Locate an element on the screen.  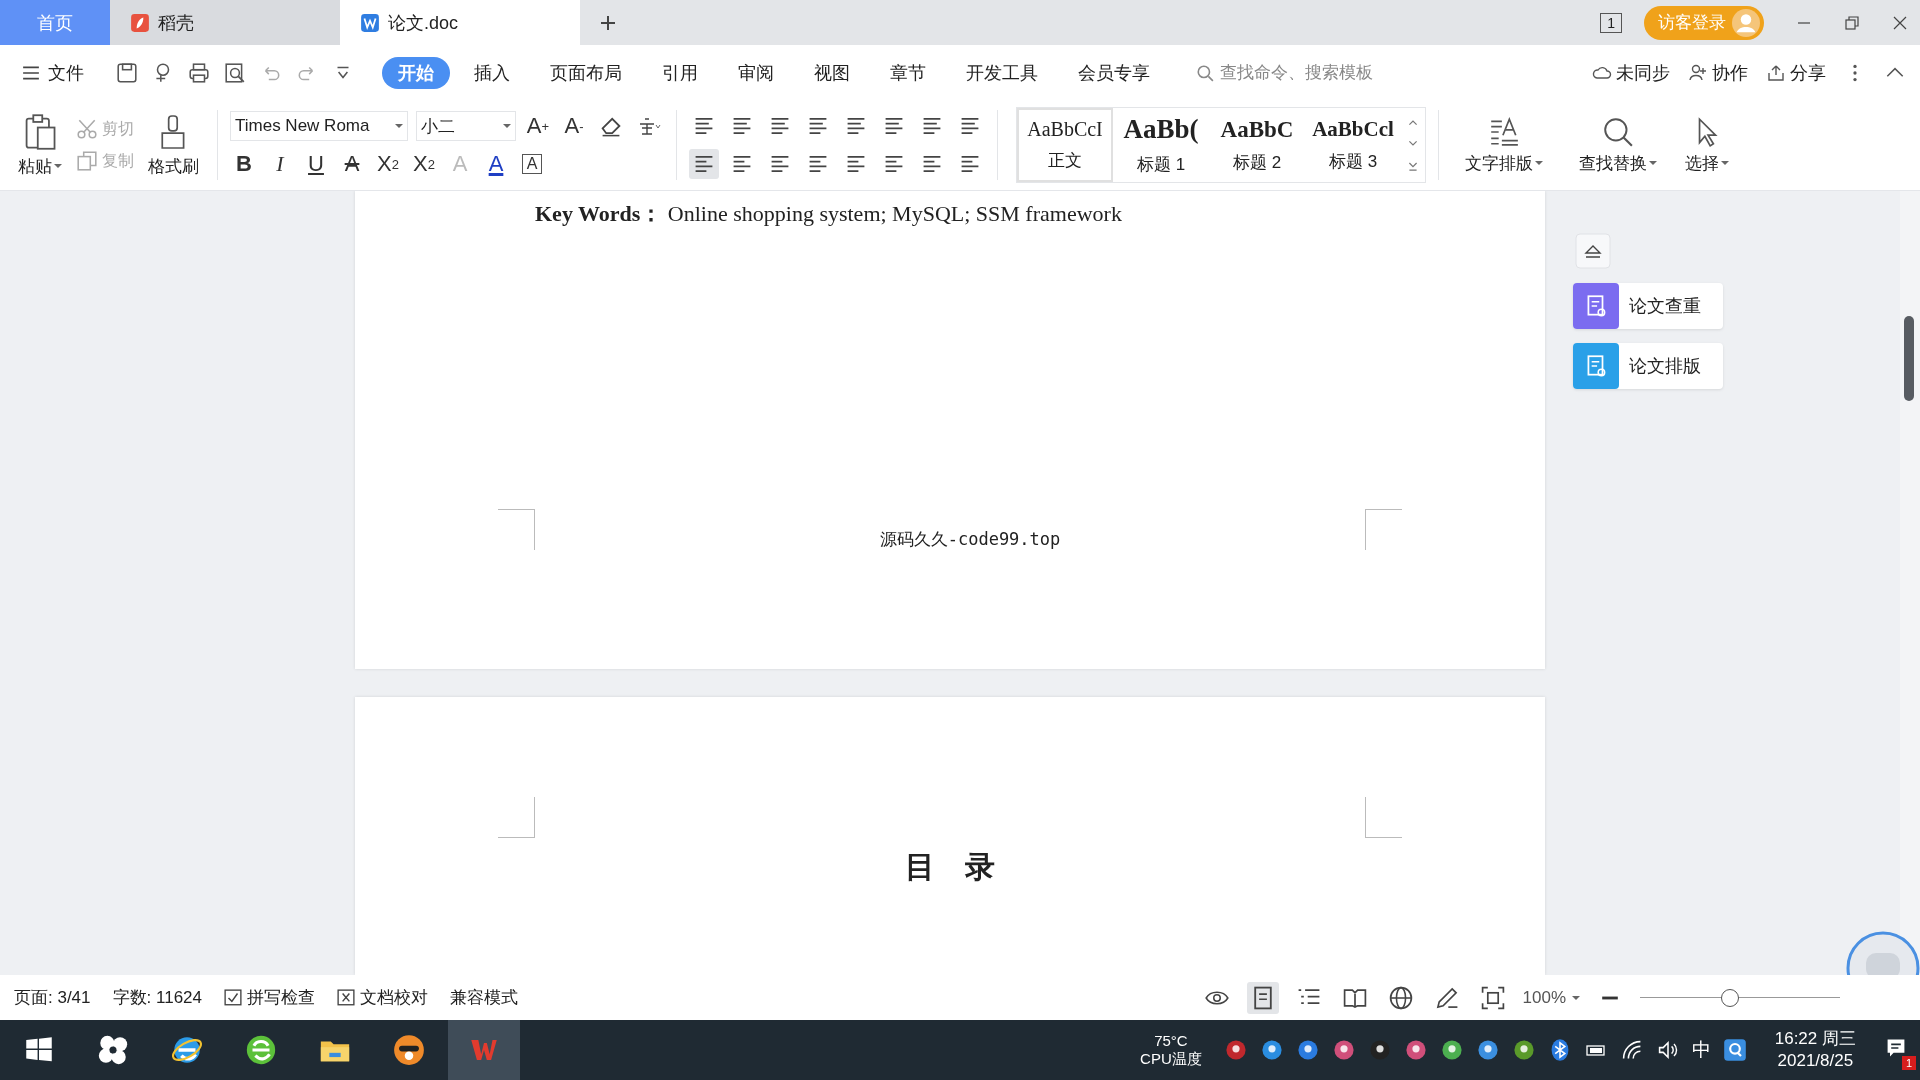
scissors-icon is located at coordinates (87, 129).